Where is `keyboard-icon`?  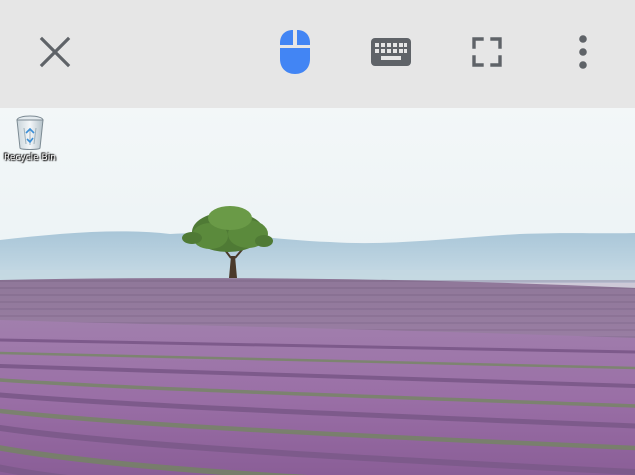
keyboard-icon is located at coordinates (391, 52).